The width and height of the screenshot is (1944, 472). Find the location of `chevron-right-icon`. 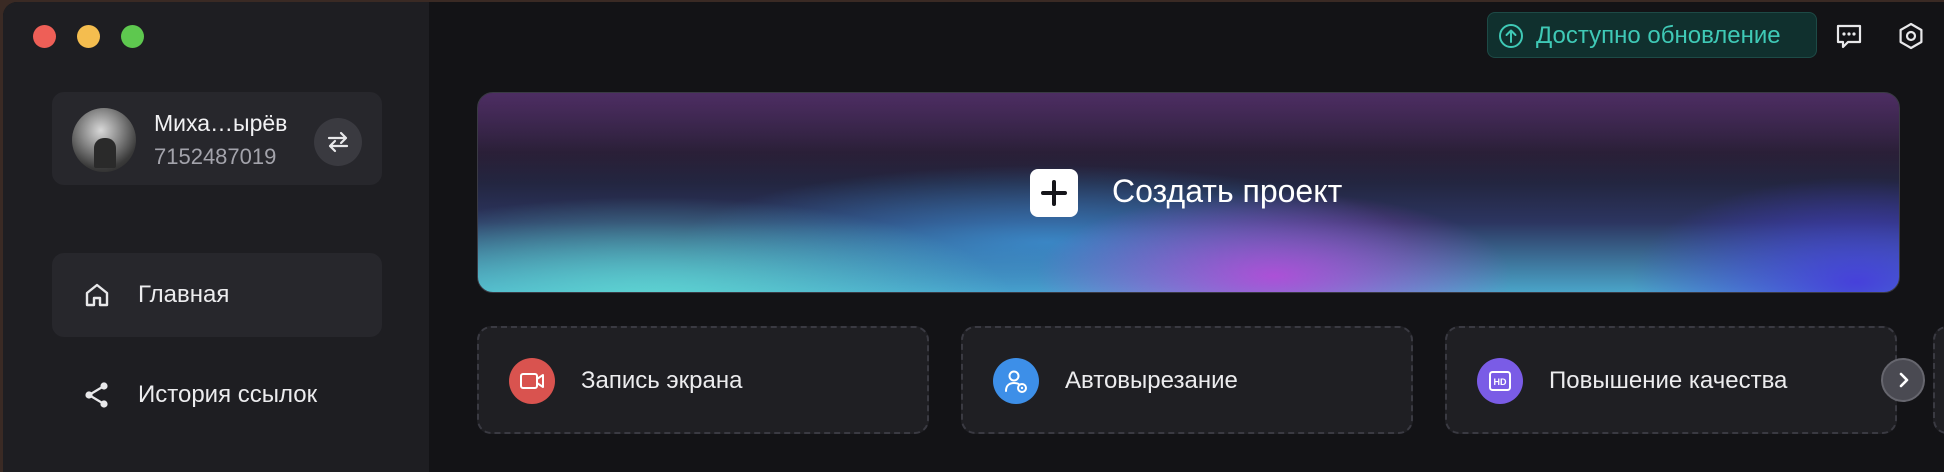

chevron-right-icon is located at coordinates (1904, 380).